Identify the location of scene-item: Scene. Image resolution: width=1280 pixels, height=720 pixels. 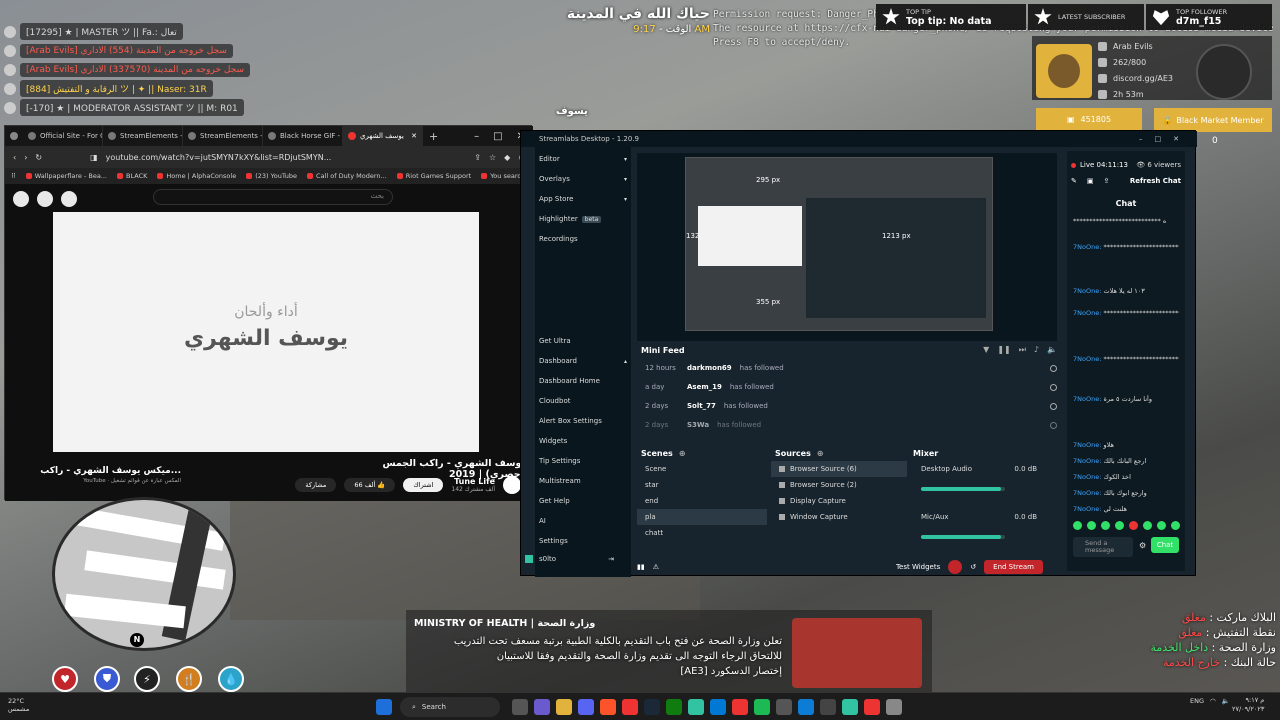
(702, 469).